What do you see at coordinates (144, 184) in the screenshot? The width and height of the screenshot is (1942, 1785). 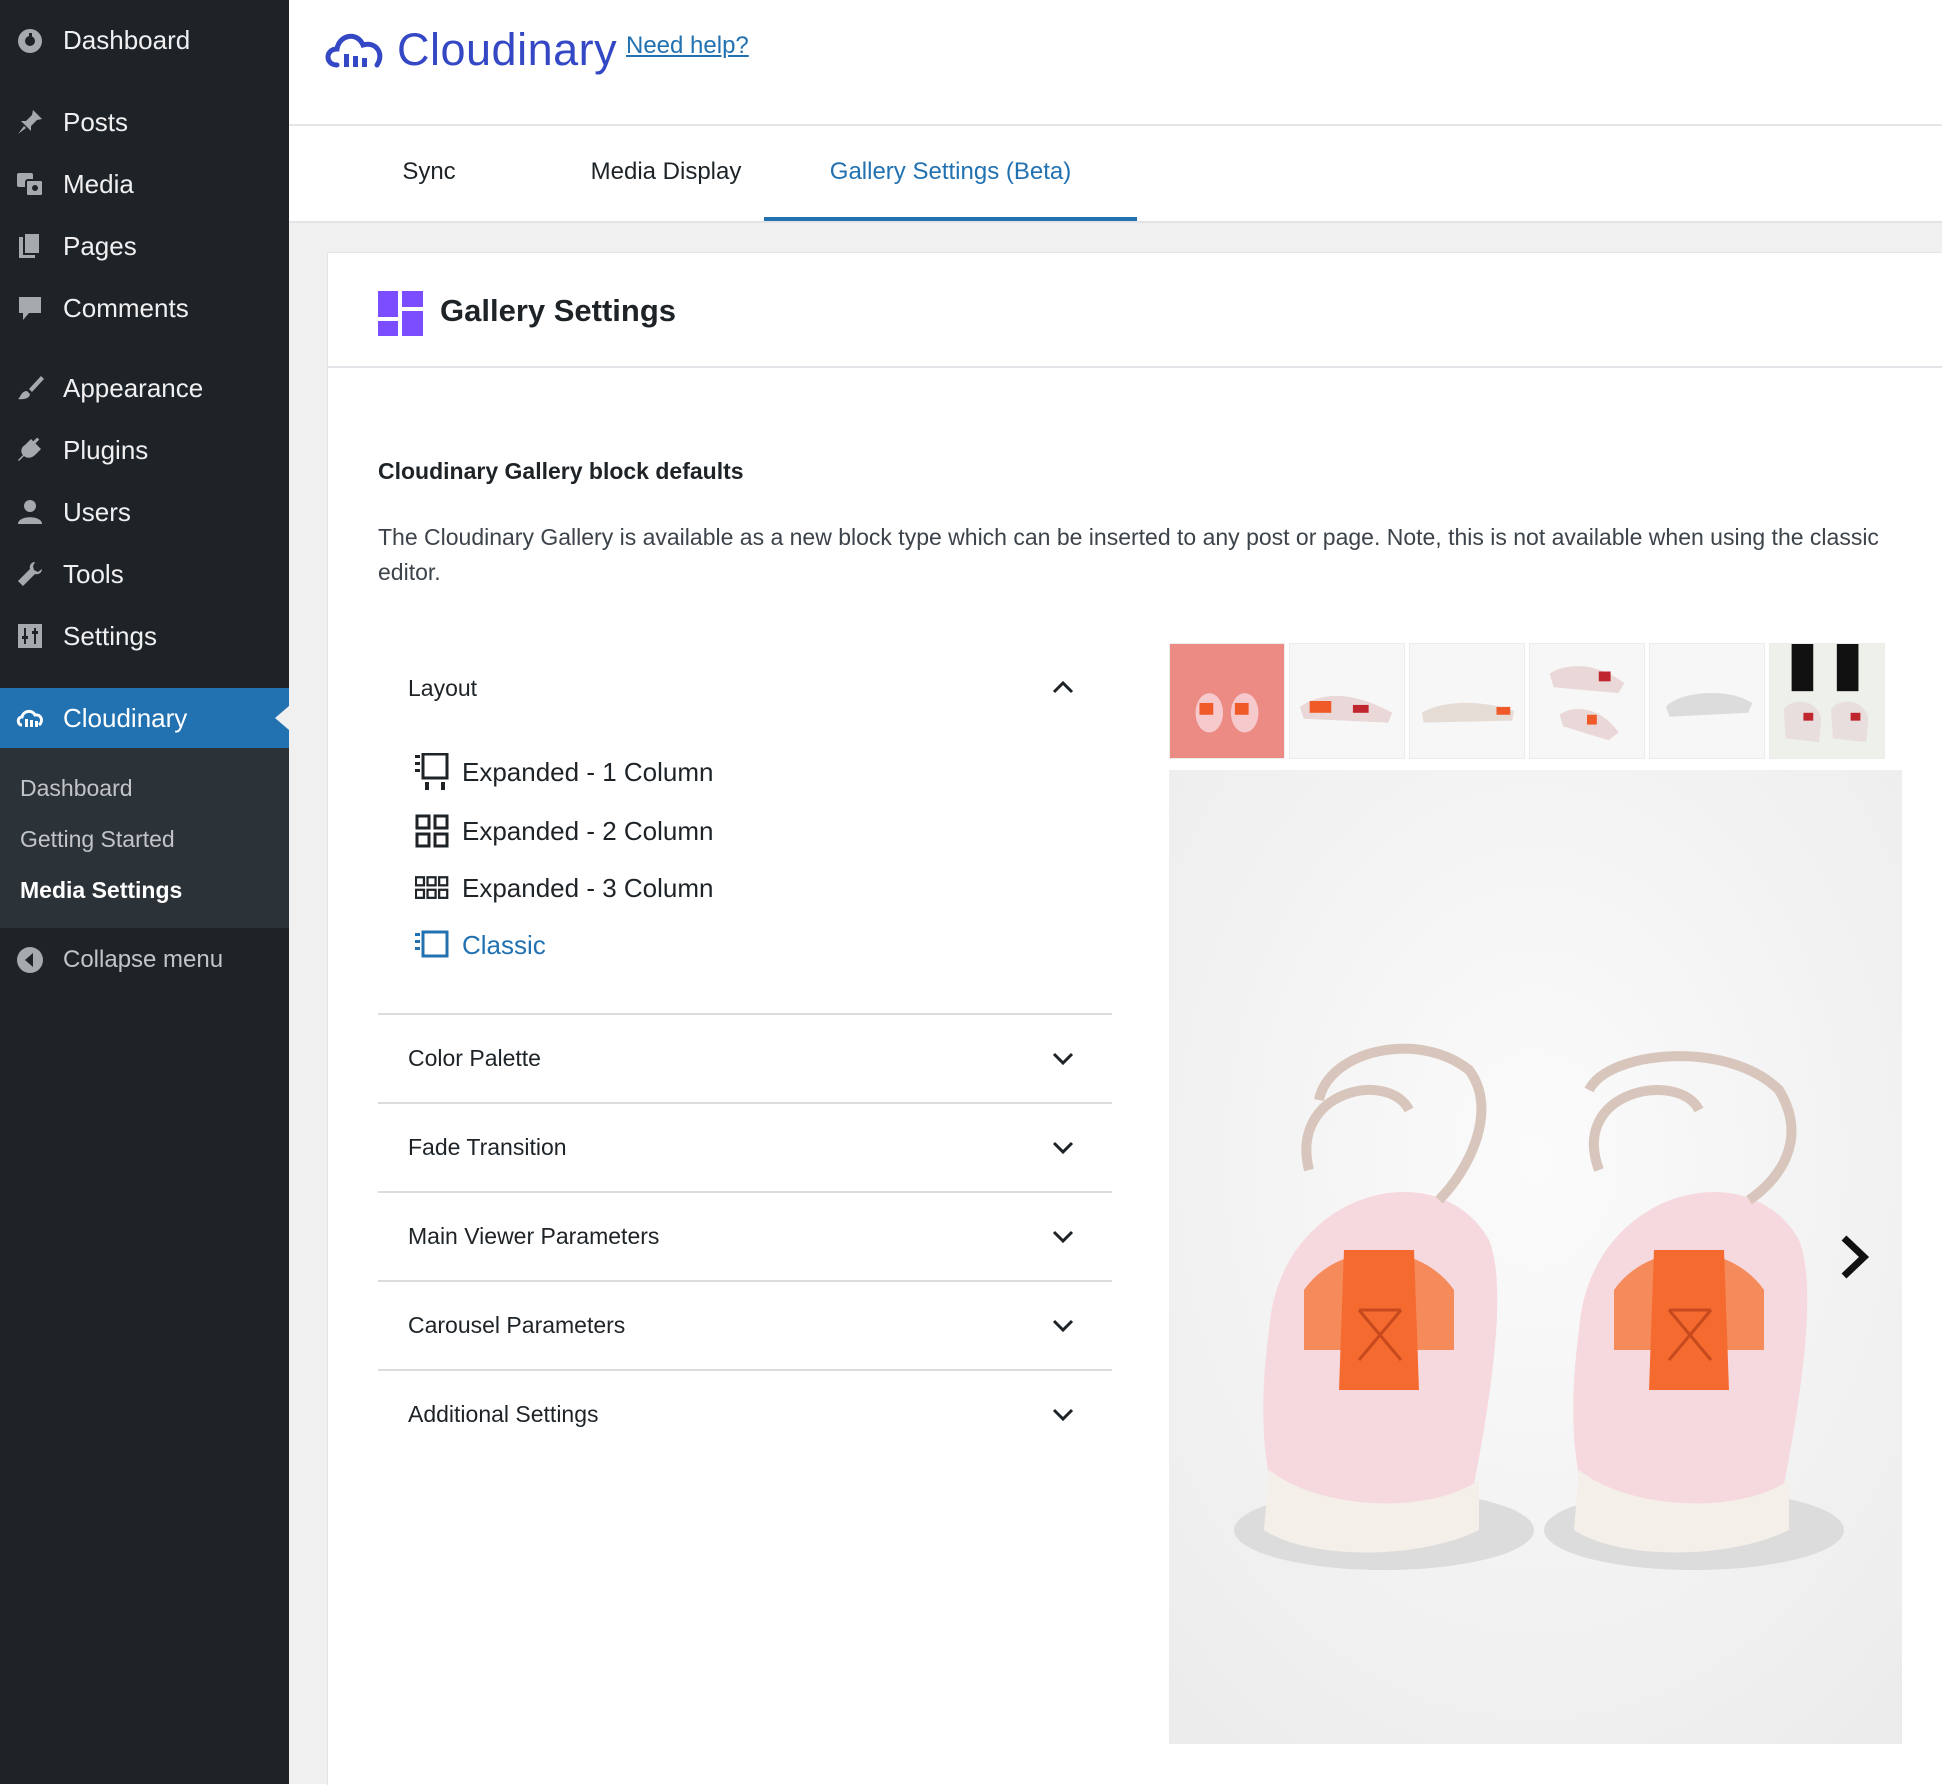 I see `sidebar-item-media: Media` at bounding box center [144, 184].